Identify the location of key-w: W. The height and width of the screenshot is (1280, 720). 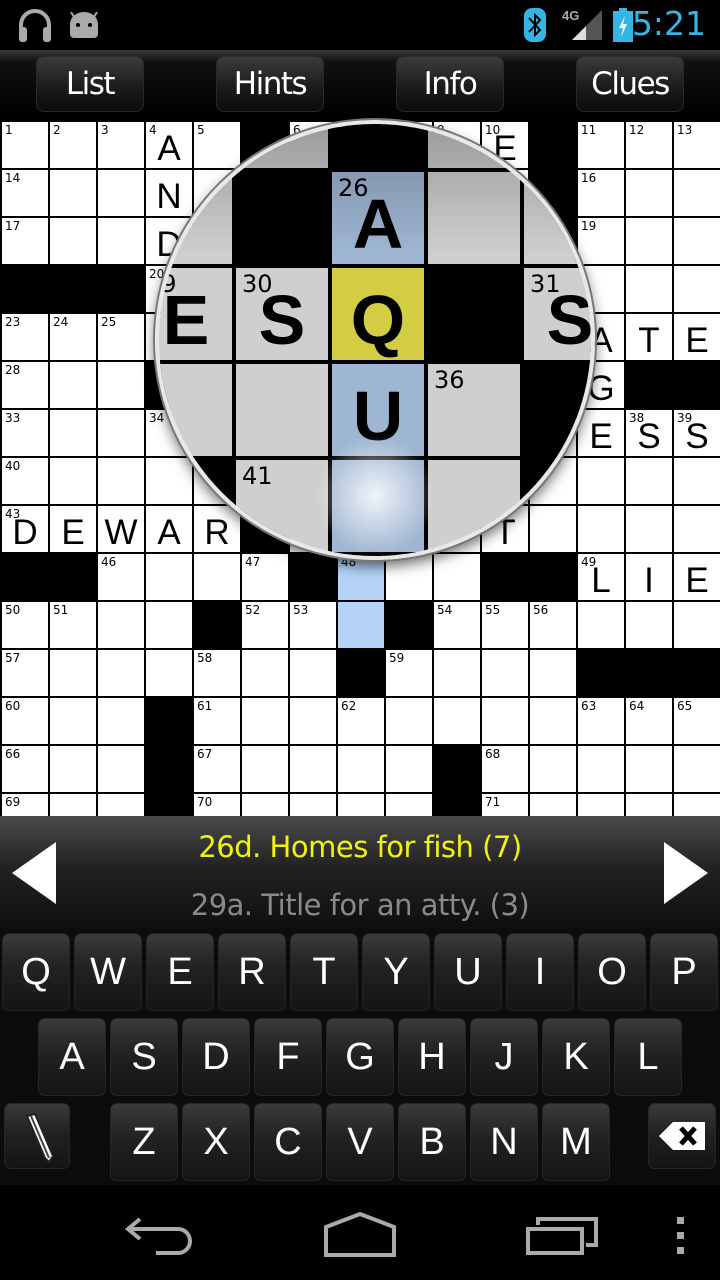
(108, 972).